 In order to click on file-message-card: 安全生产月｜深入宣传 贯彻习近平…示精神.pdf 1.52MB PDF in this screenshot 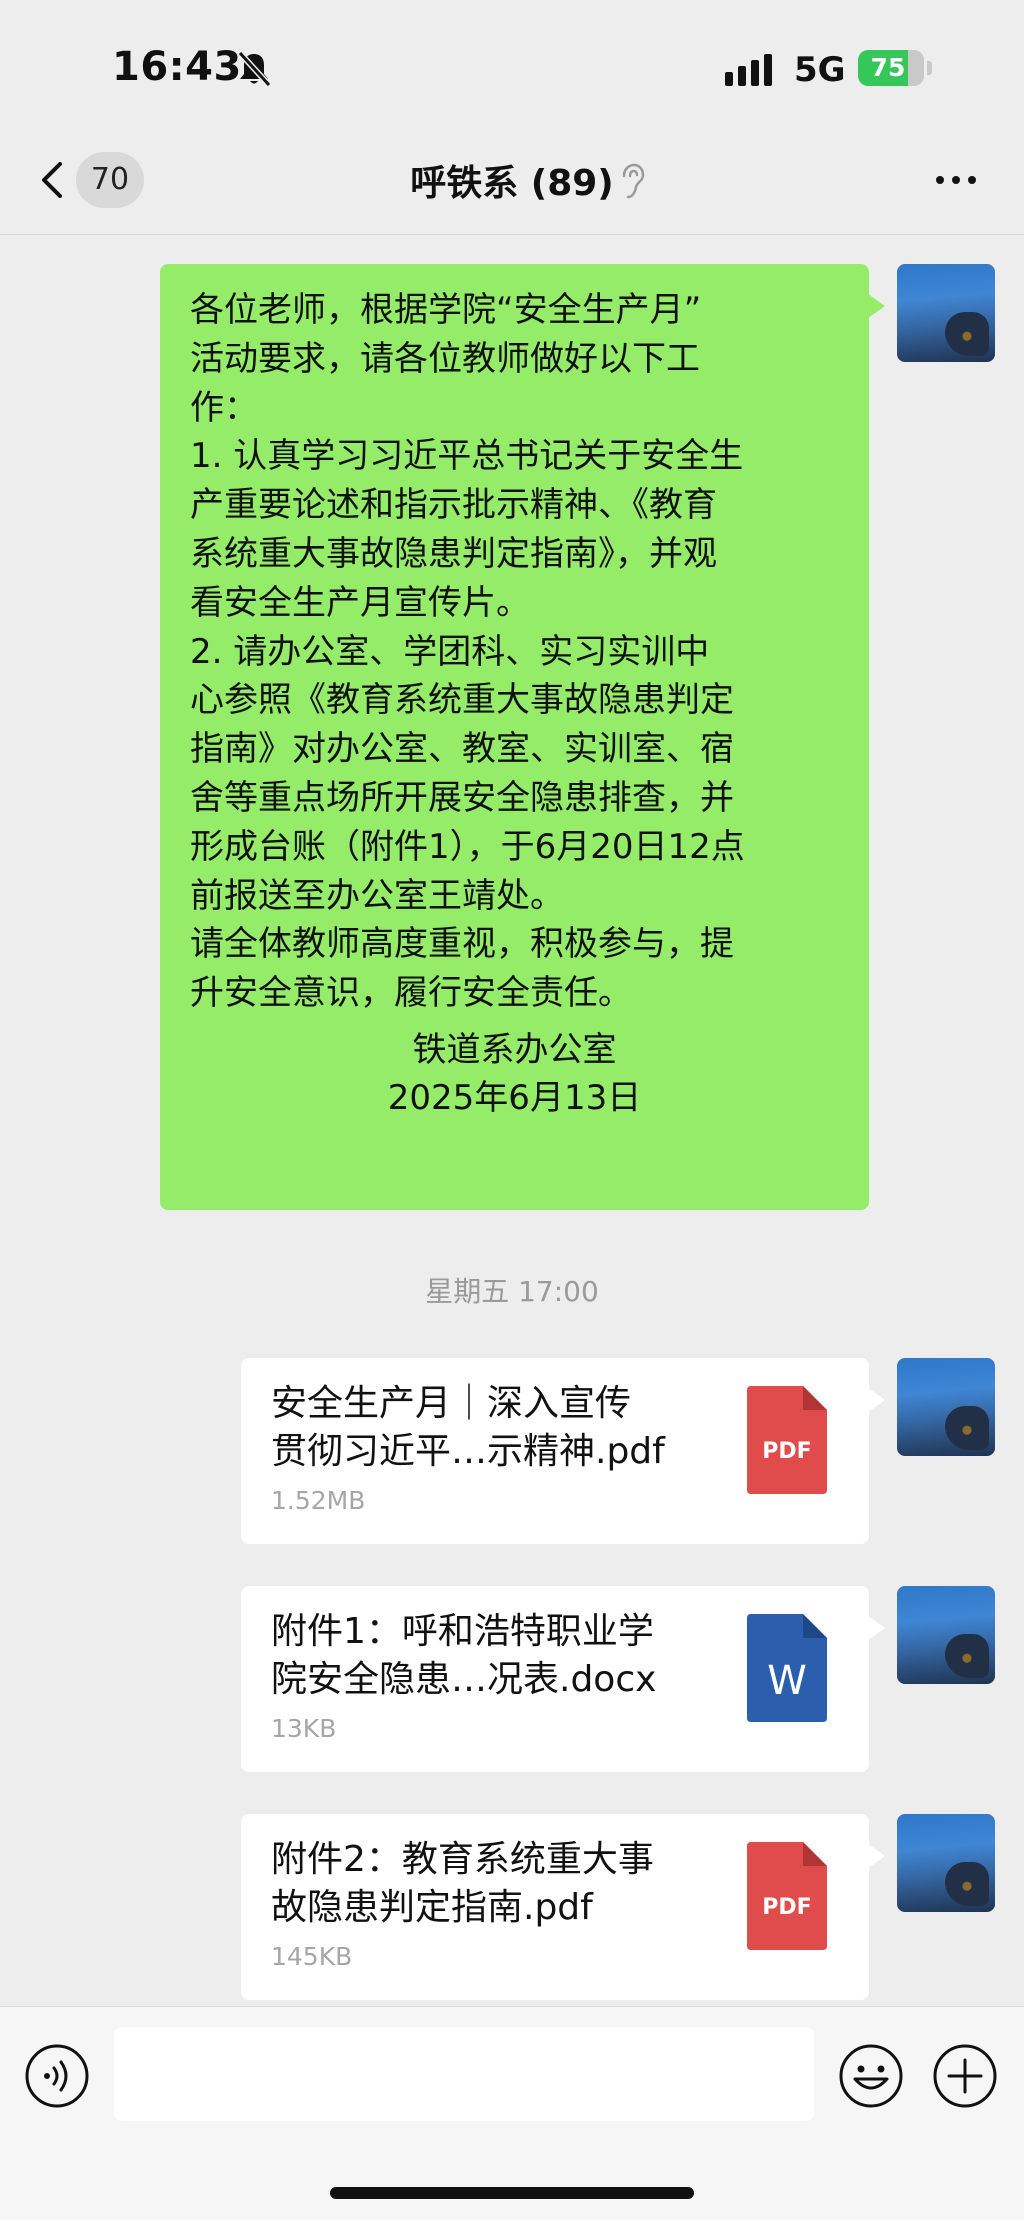, I will do `click(563, 1451)`.